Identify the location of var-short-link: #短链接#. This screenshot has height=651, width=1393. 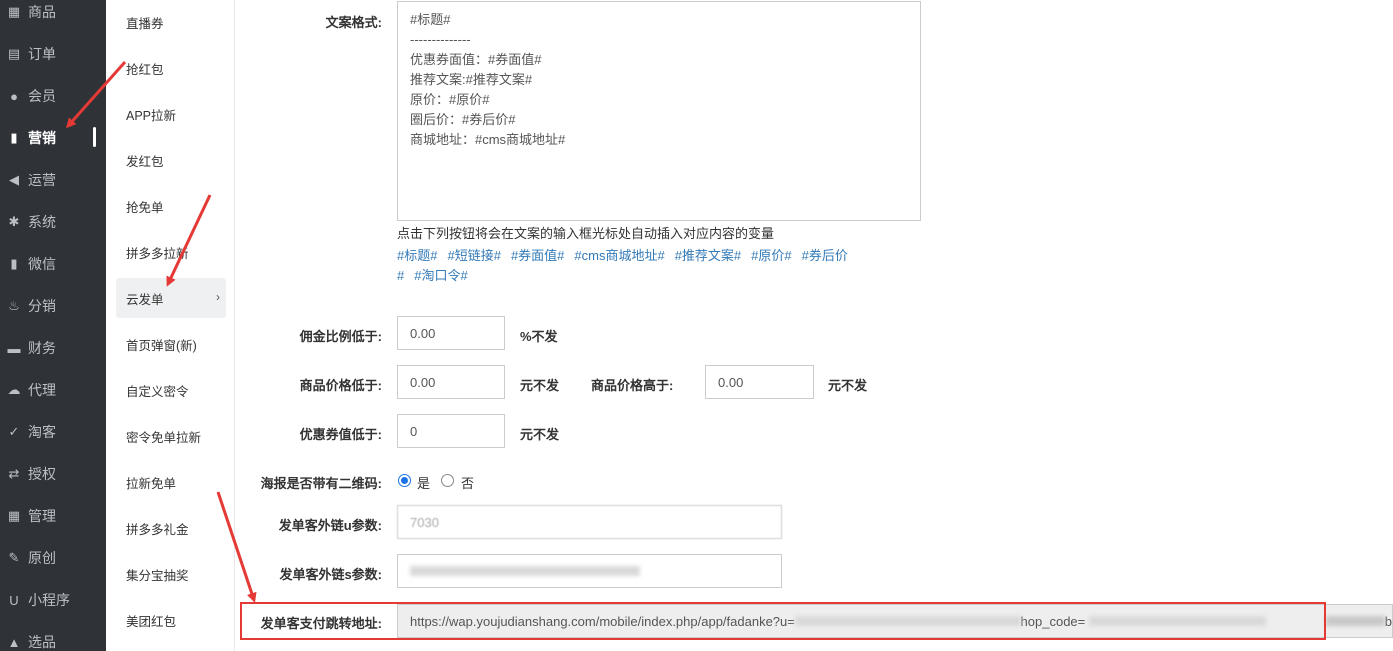
(473, 255).